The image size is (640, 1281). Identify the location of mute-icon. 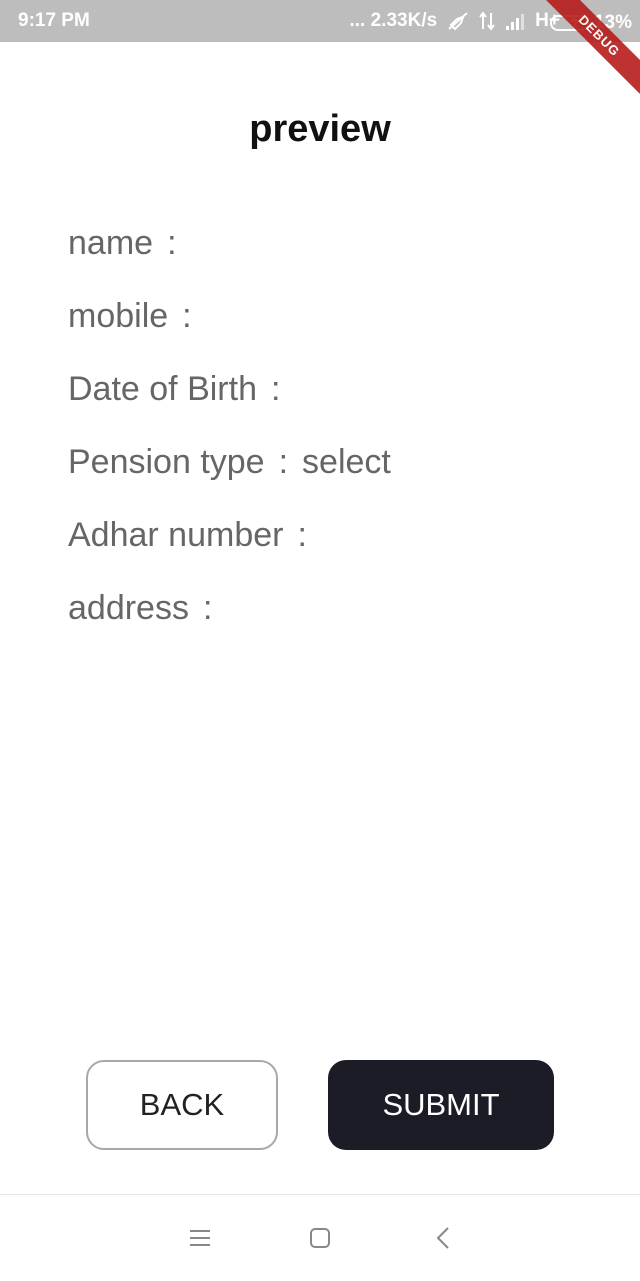
(458, 21).